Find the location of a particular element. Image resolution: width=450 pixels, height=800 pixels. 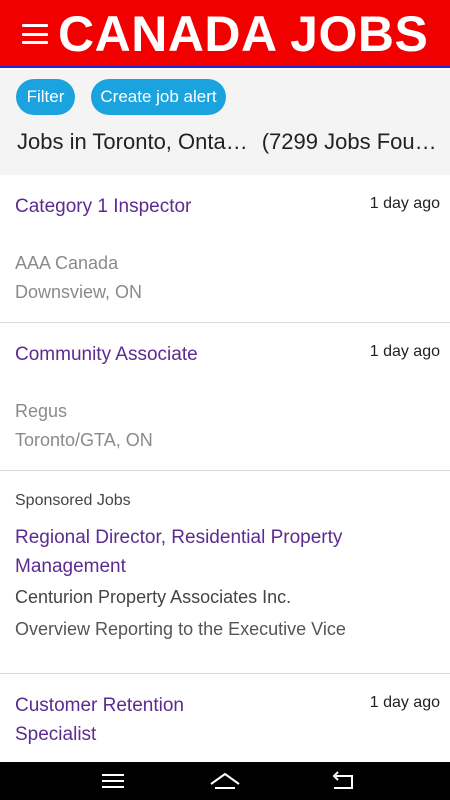

job-location: Downsview, ON is located at coordinates (79, 292).